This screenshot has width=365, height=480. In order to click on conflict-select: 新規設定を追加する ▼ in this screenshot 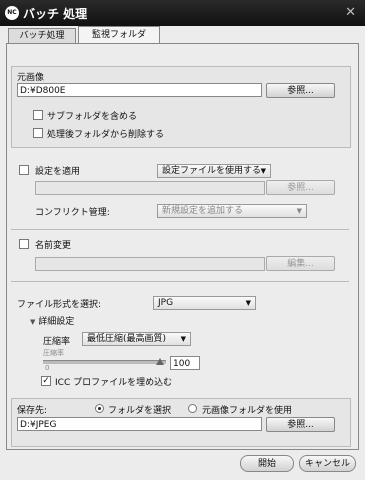, I will do `click(232, 211)`.